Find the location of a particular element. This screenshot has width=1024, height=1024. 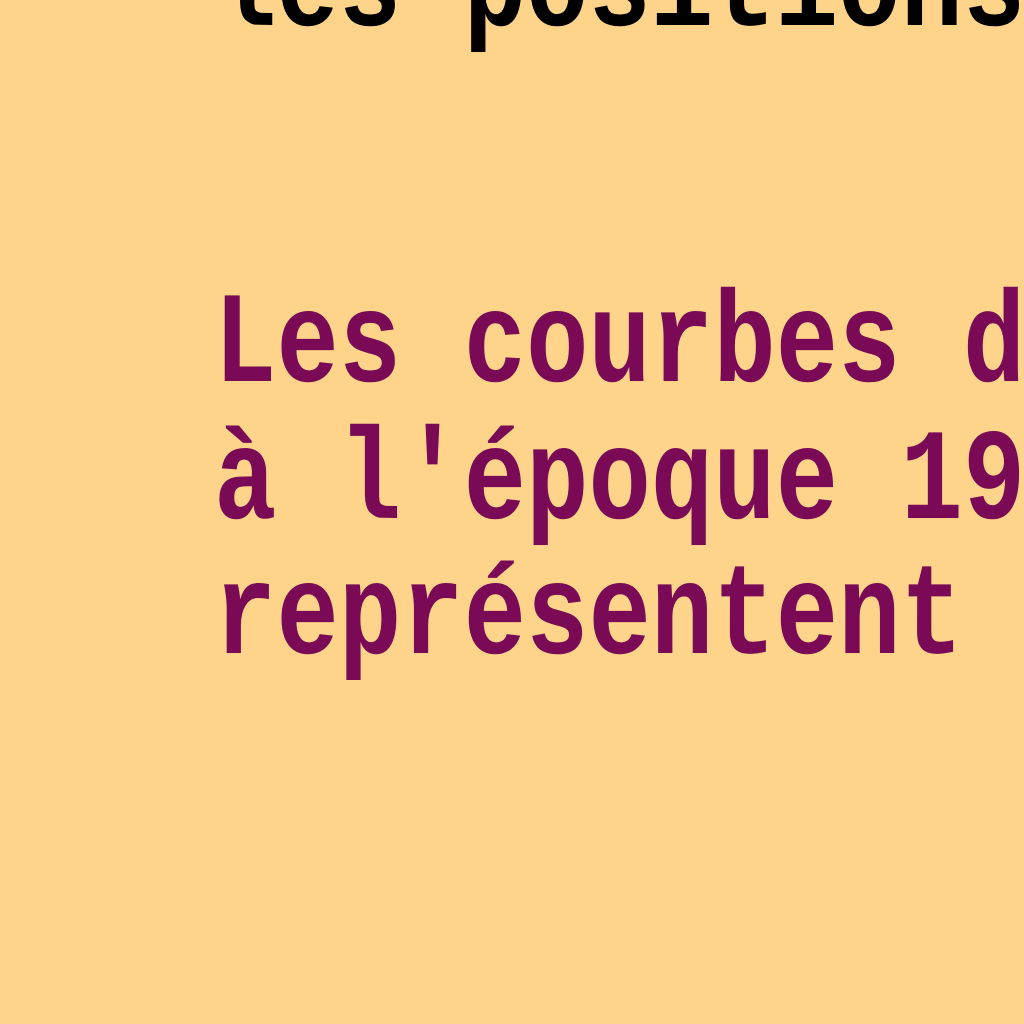

paragraph-line: à l'époque 19 is located at coordinates (619, 484).